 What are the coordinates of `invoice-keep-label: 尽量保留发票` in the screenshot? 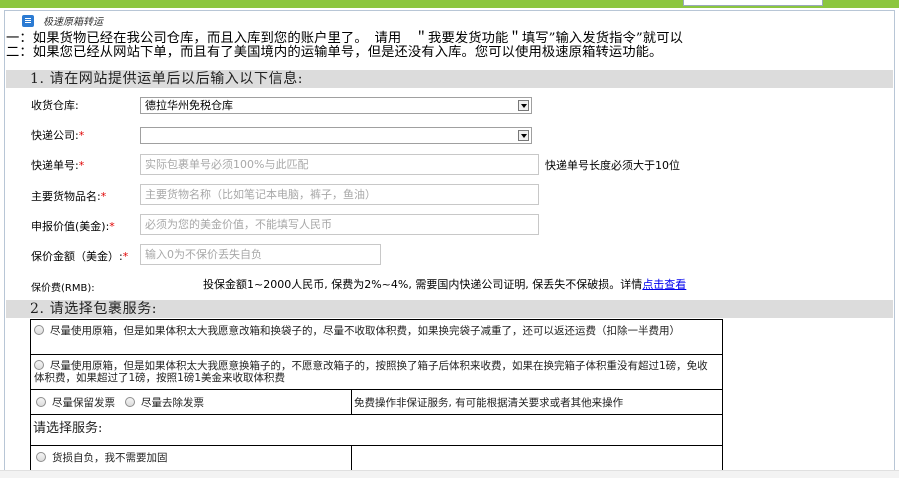 It's located at (83, 403).